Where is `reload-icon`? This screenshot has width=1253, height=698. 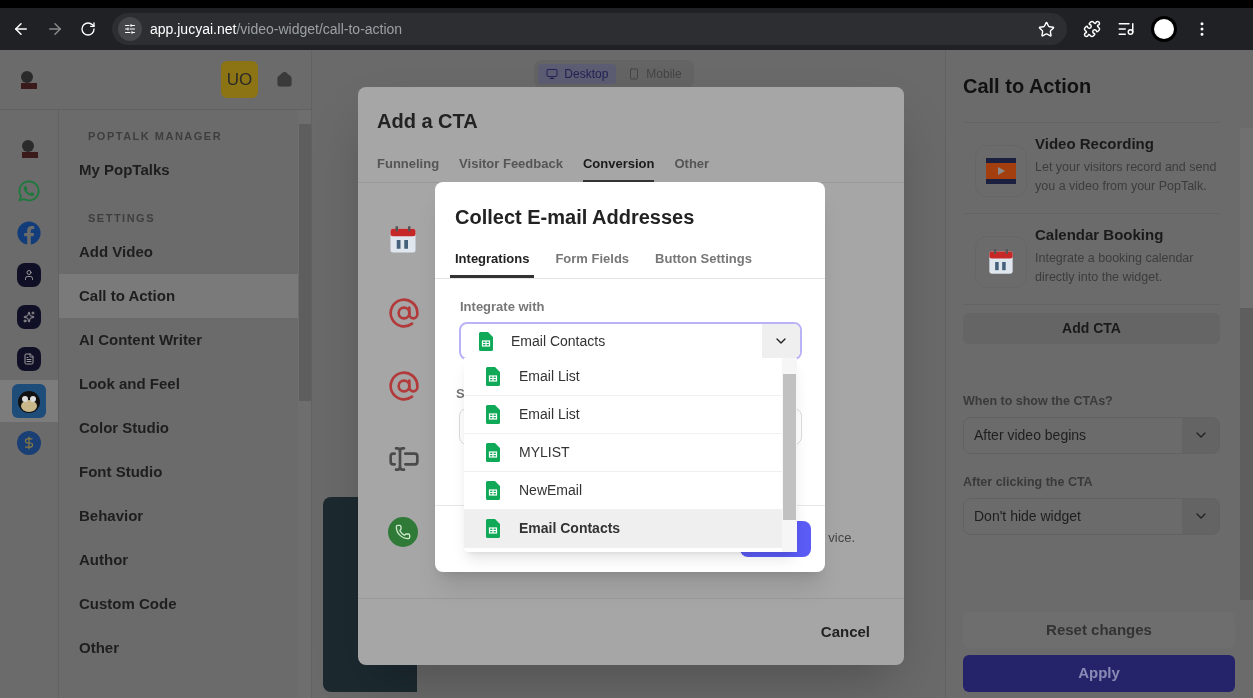
reload-icon is located at coordinates (88, 29).